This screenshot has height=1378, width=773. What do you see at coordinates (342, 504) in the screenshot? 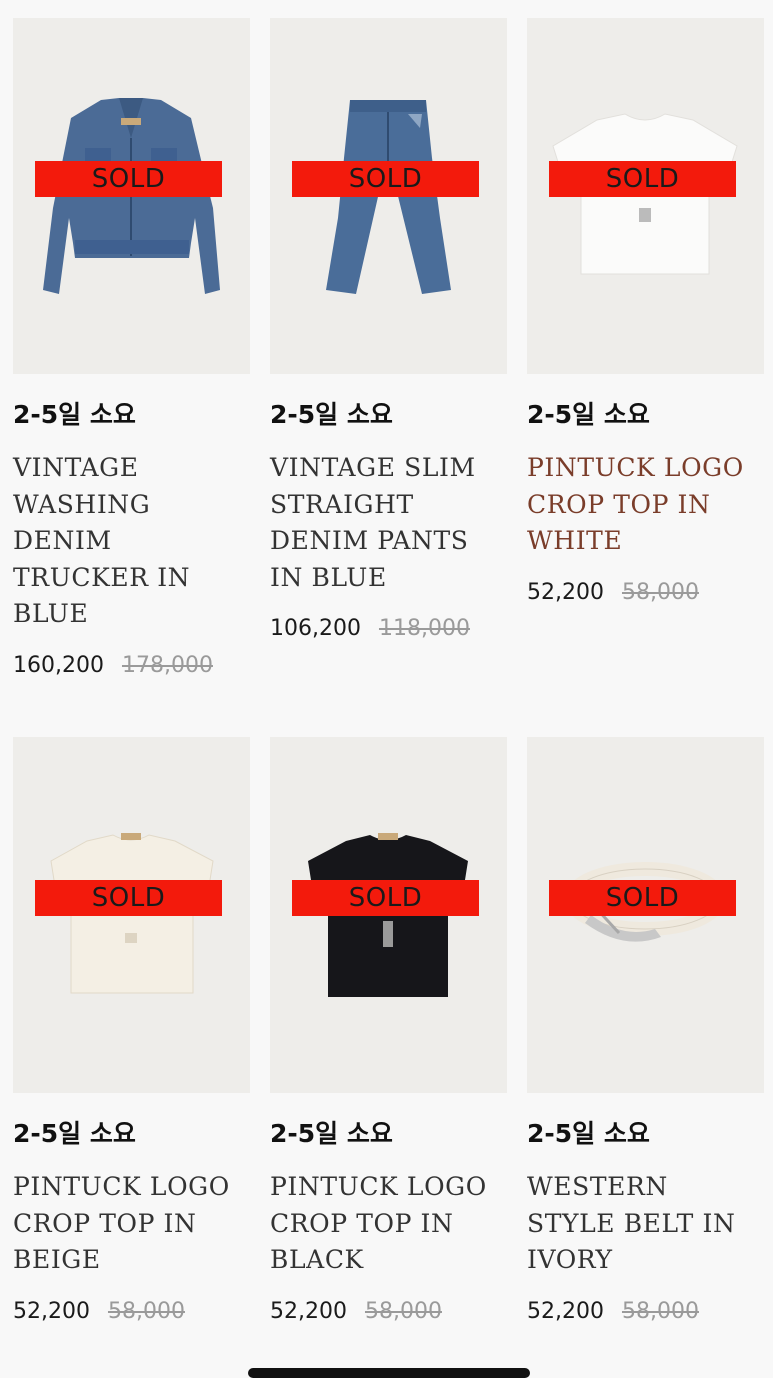
I see `product-name-line: STRAIGHT` at bounding box center [342, 504].